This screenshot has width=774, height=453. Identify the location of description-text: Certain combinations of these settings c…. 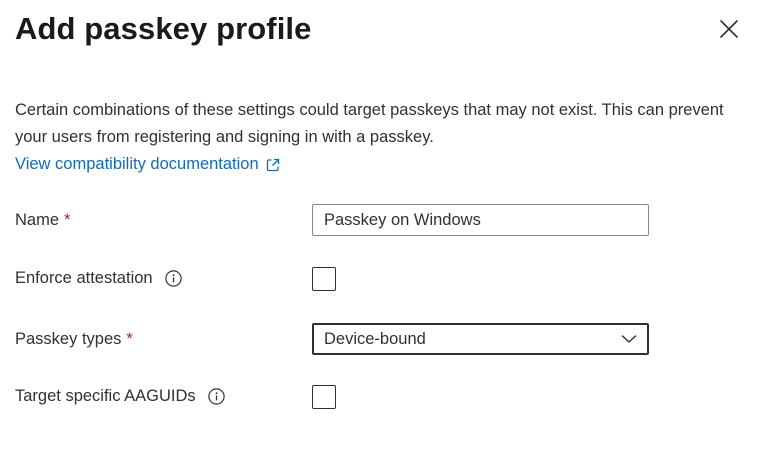
(369, 123).